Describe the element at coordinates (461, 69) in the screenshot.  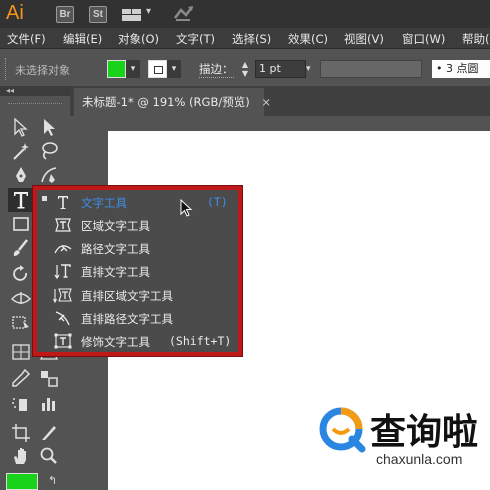
I see `brush-definition-field: • 3 点圆` at that location.